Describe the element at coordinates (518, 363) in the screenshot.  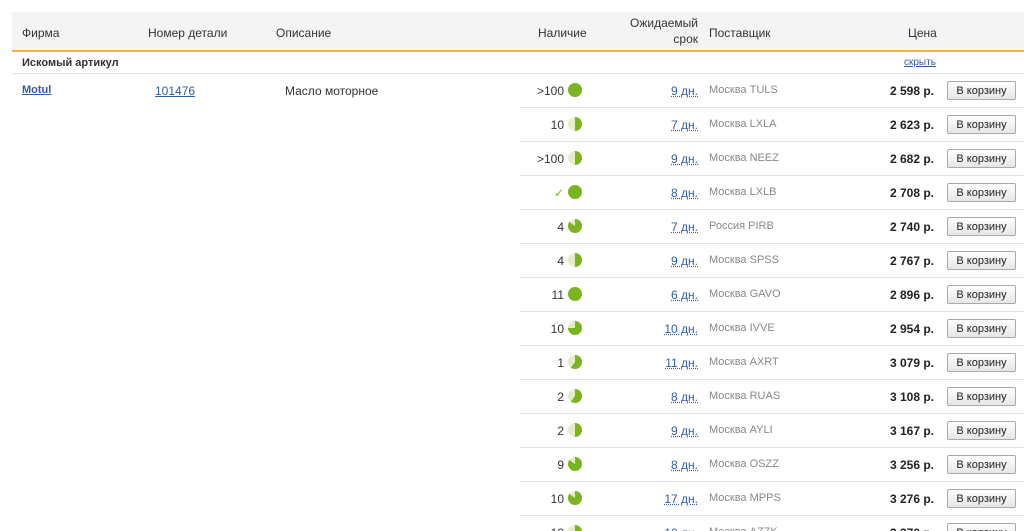
I see `table-row: 1 11 дн. Москва AXRT 3 079 р. В корзину` at that location.